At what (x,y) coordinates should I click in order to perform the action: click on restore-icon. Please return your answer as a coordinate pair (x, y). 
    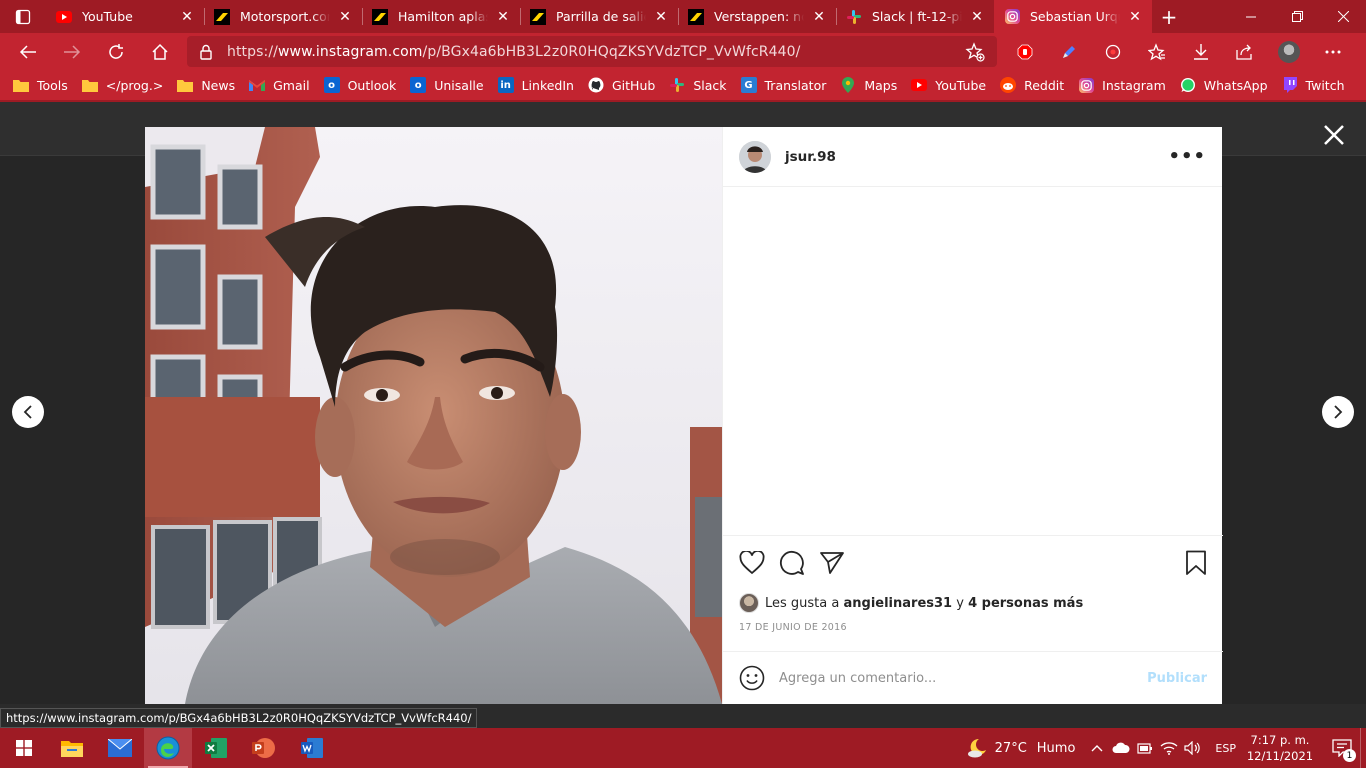
    Looking at the image, I should click on (1297, 16).